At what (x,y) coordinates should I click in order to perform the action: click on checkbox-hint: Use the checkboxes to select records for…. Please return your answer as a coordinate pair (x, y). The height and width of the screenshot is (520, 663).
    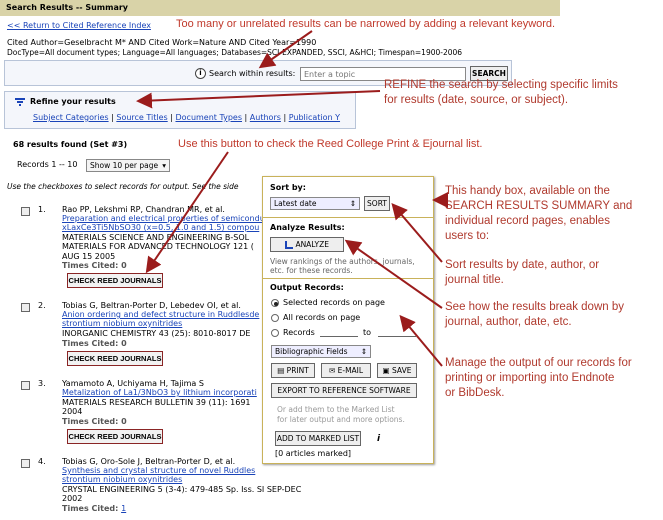
    Looking at the image, I should click on (123, 186).